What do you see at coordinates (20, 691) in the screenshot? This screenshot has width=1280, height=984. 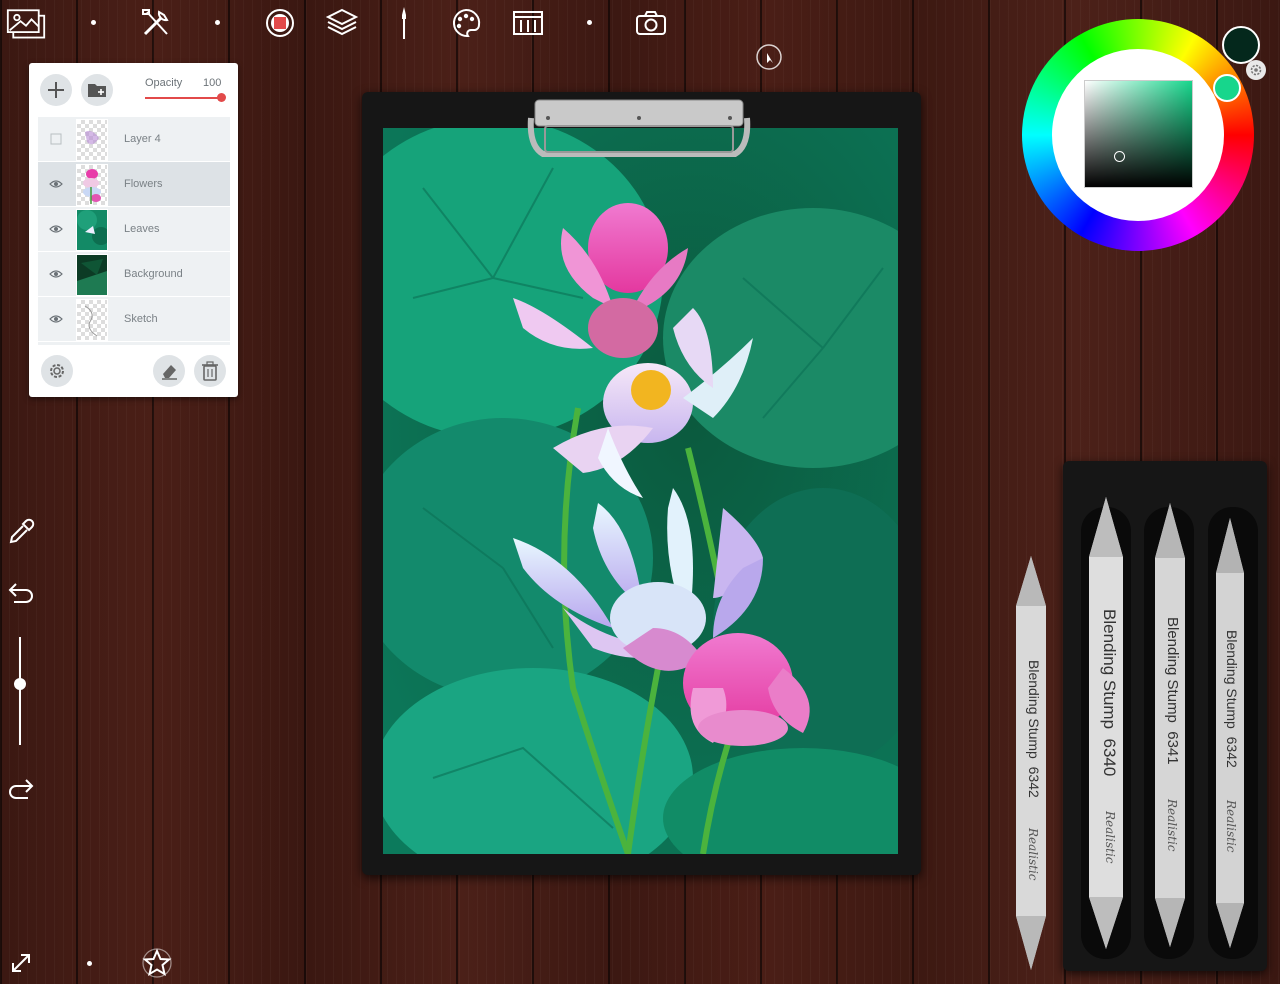 I see `brush-size-slider` at bounding box center [20, 691].